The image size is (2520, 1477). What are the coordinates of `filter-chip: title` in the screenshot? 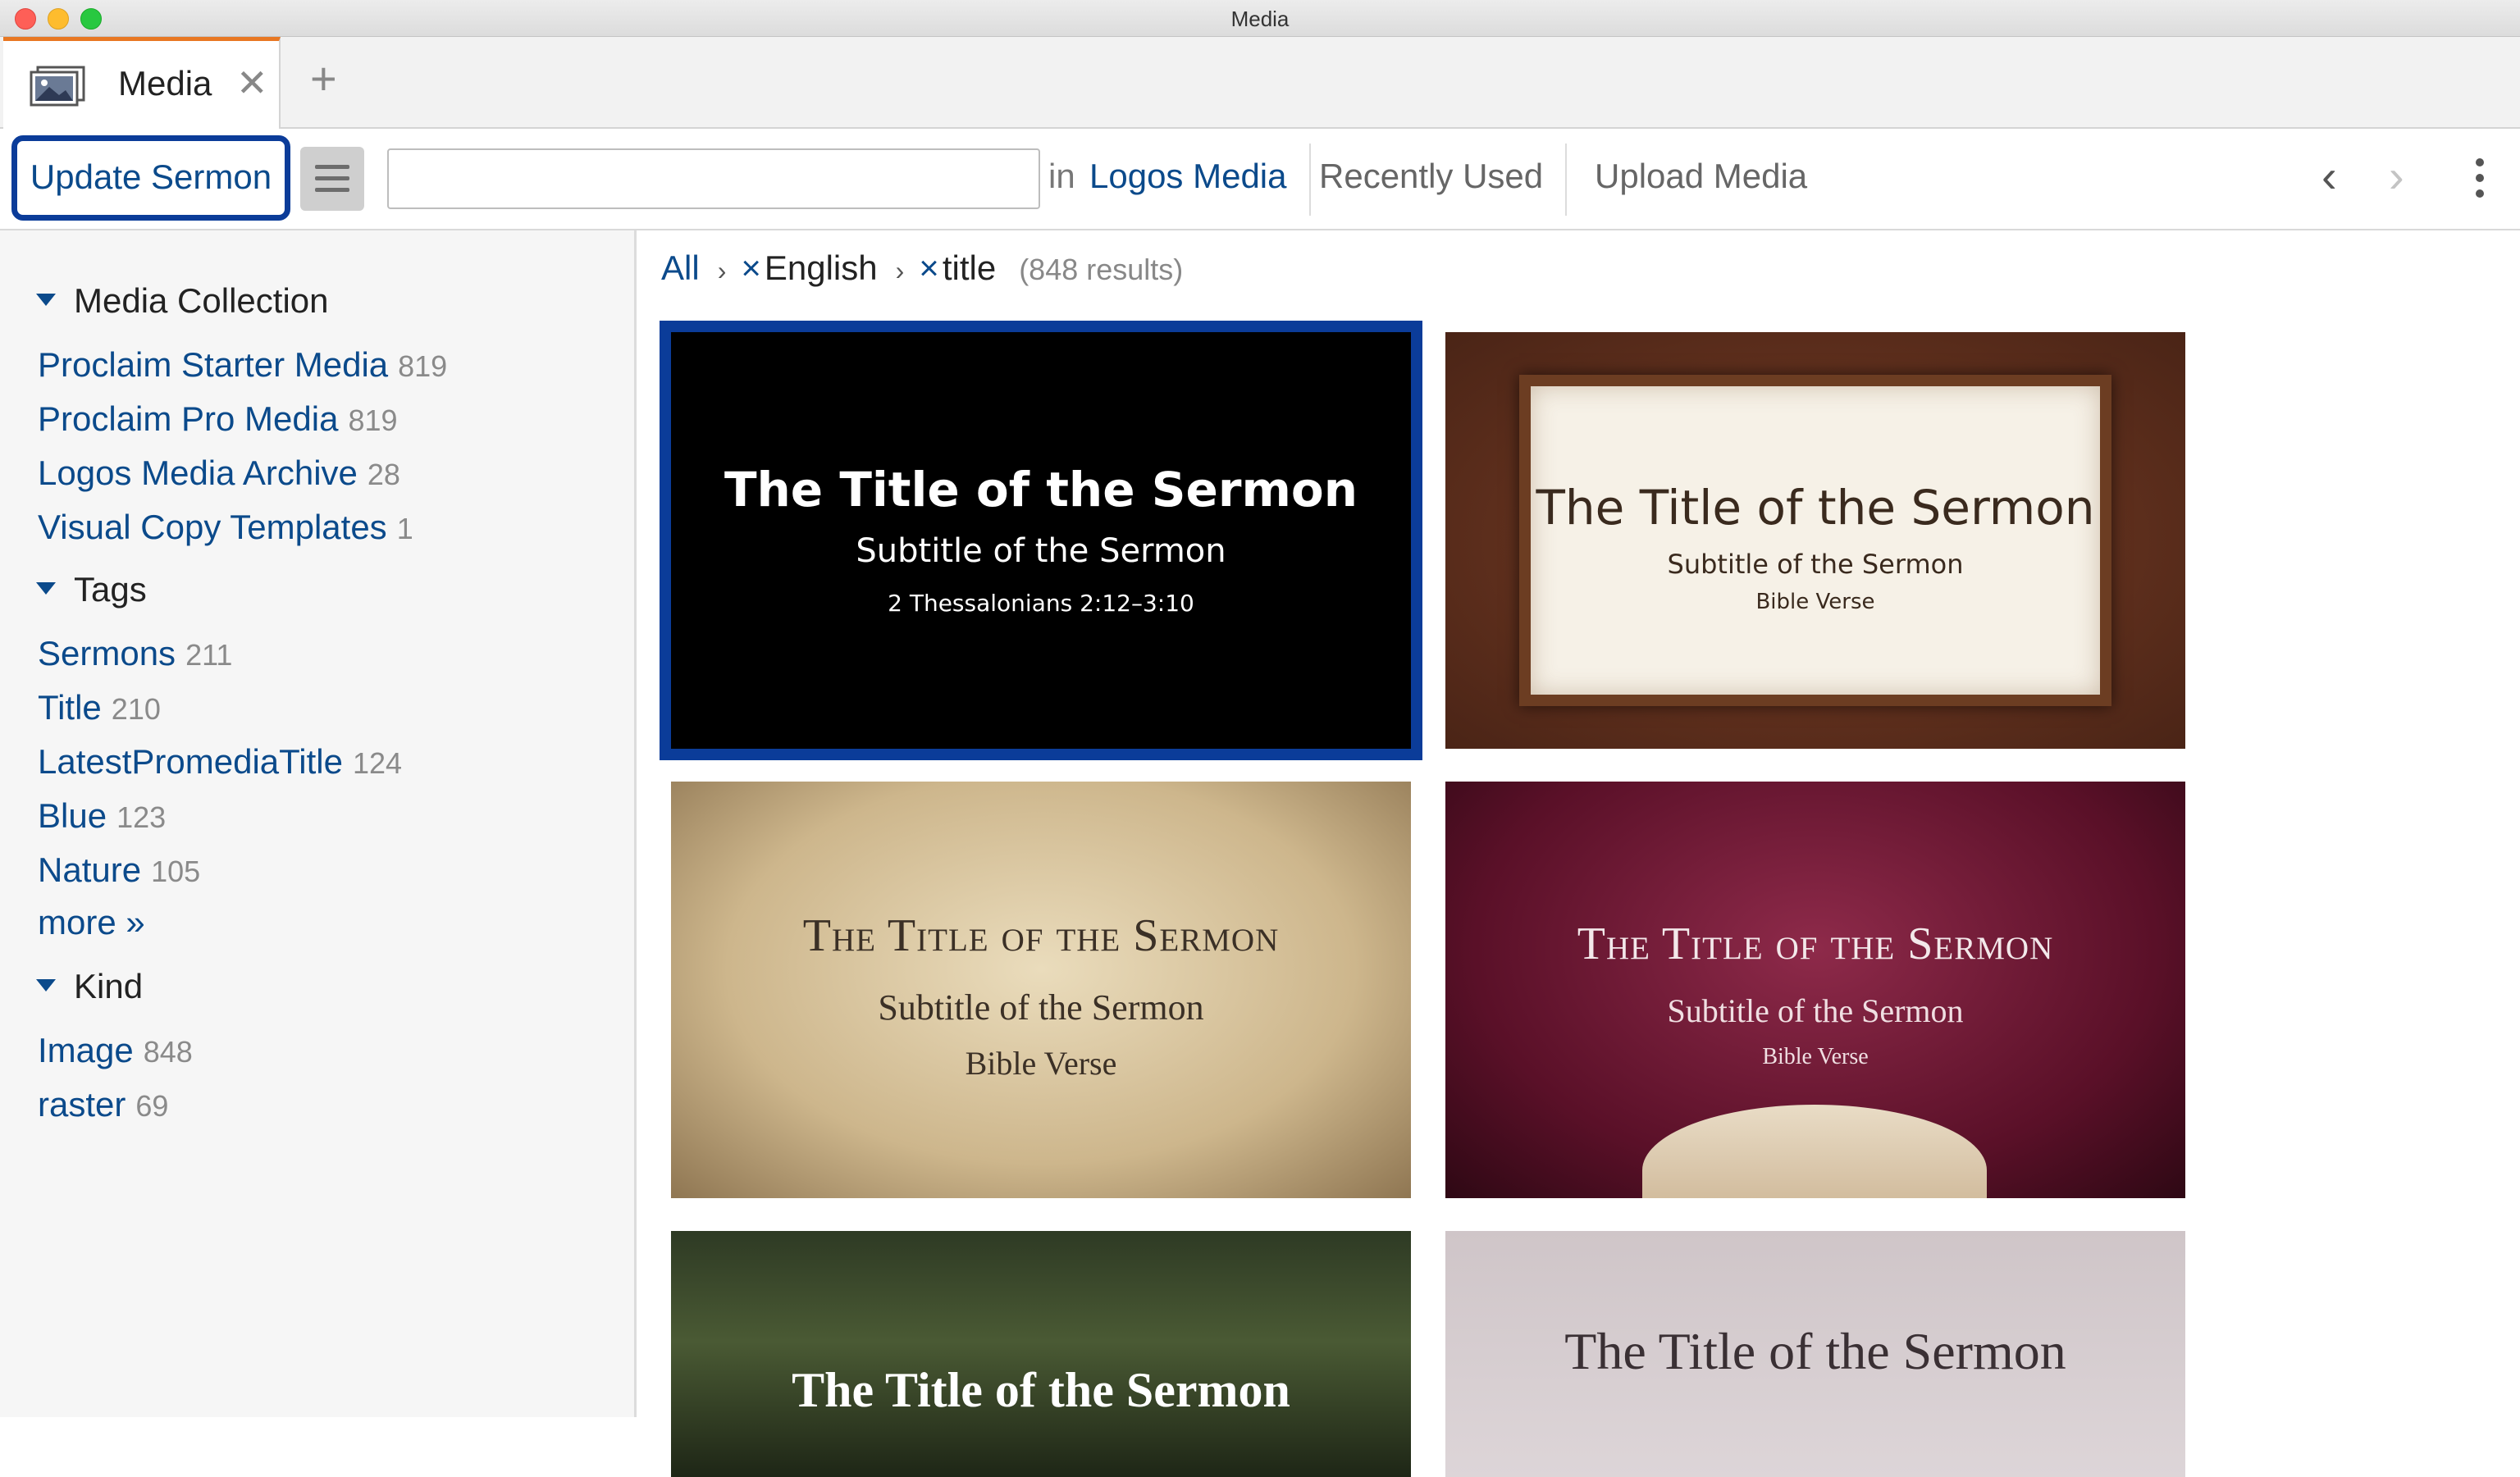 It's located at (970, 268).